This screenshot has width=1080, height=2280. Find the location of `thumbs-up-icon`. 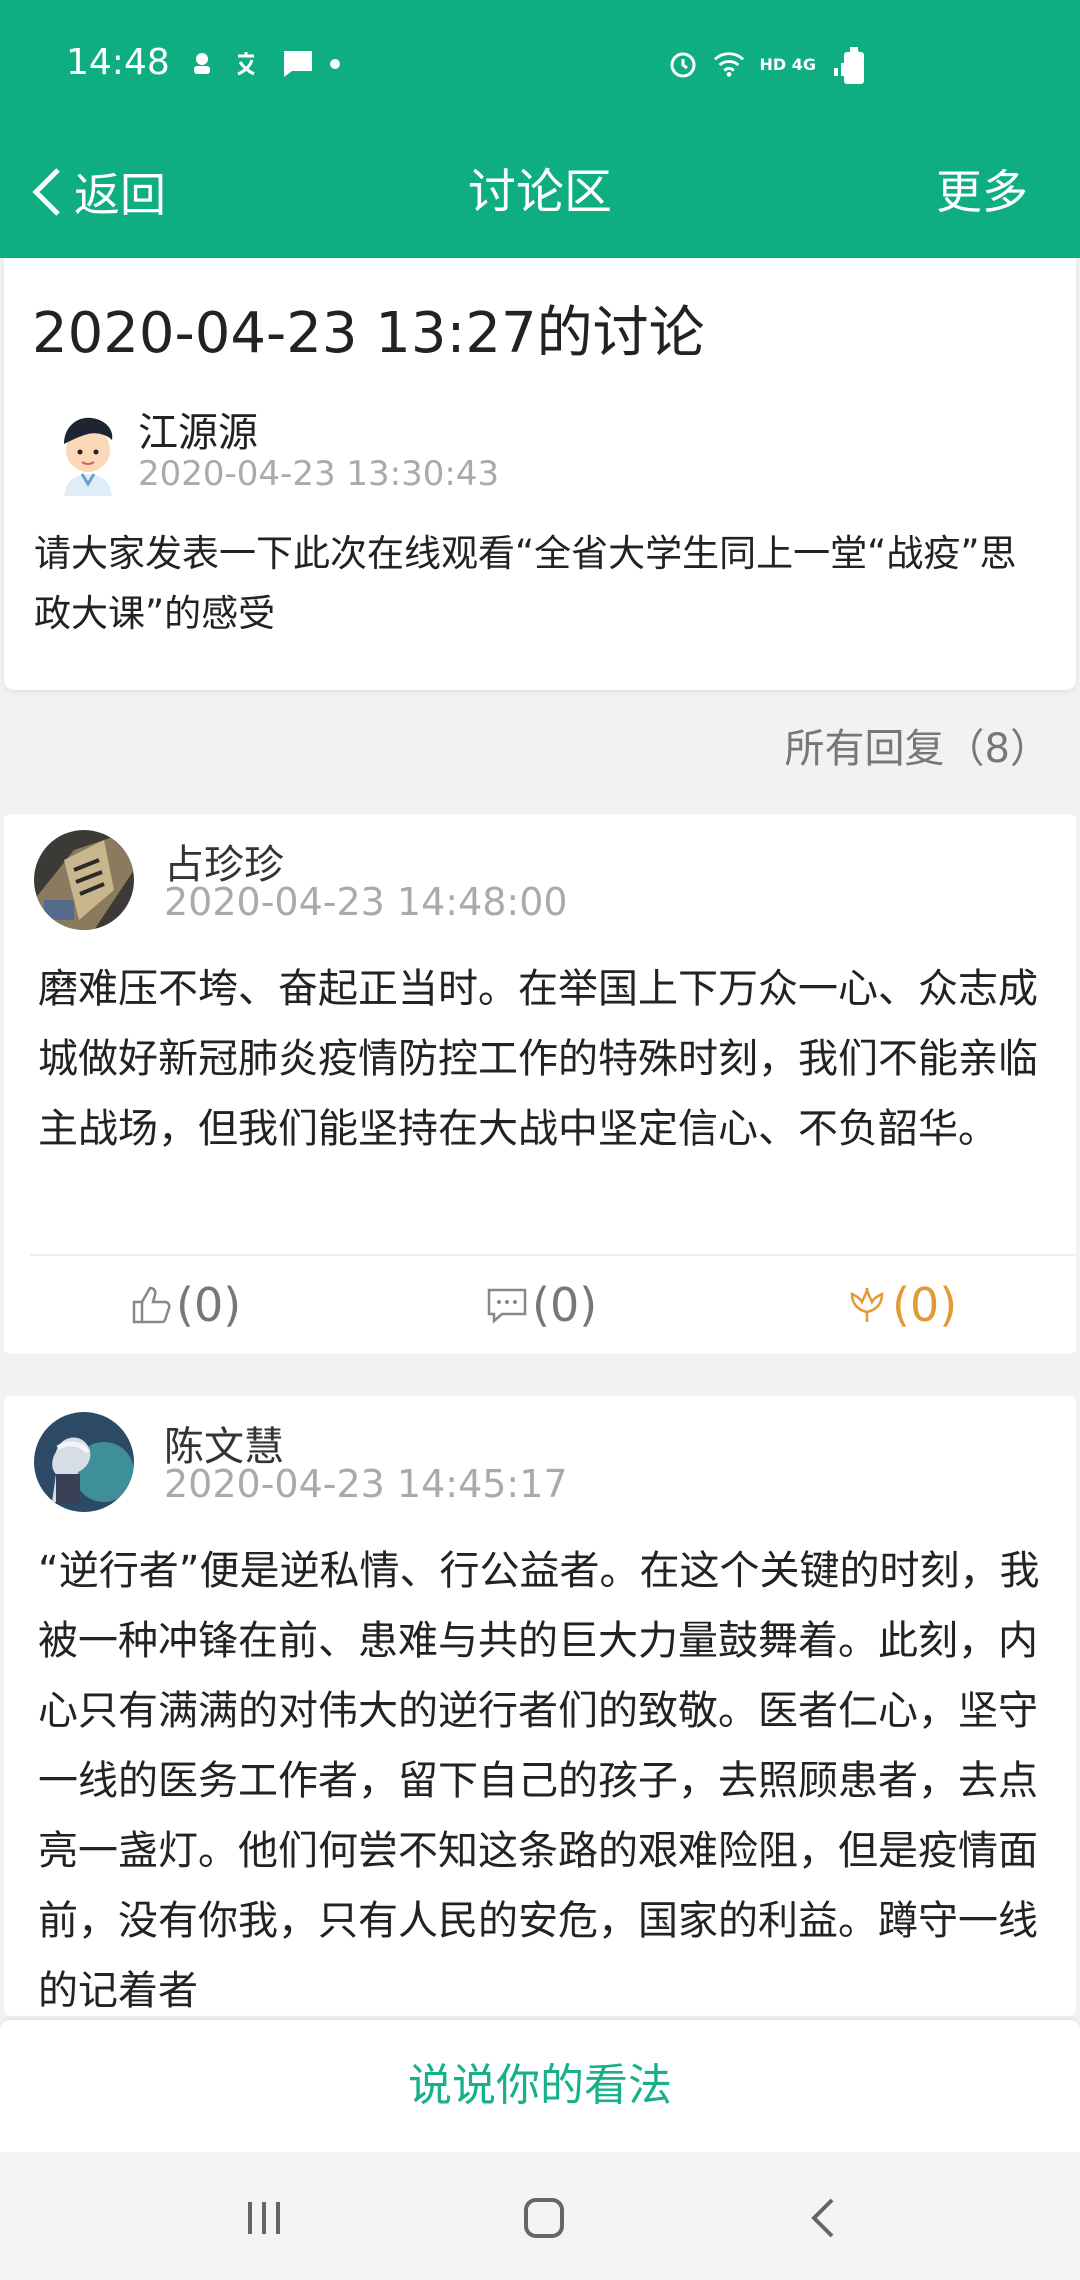

thumbs-up-icon is located at coordinates (151, 1305).